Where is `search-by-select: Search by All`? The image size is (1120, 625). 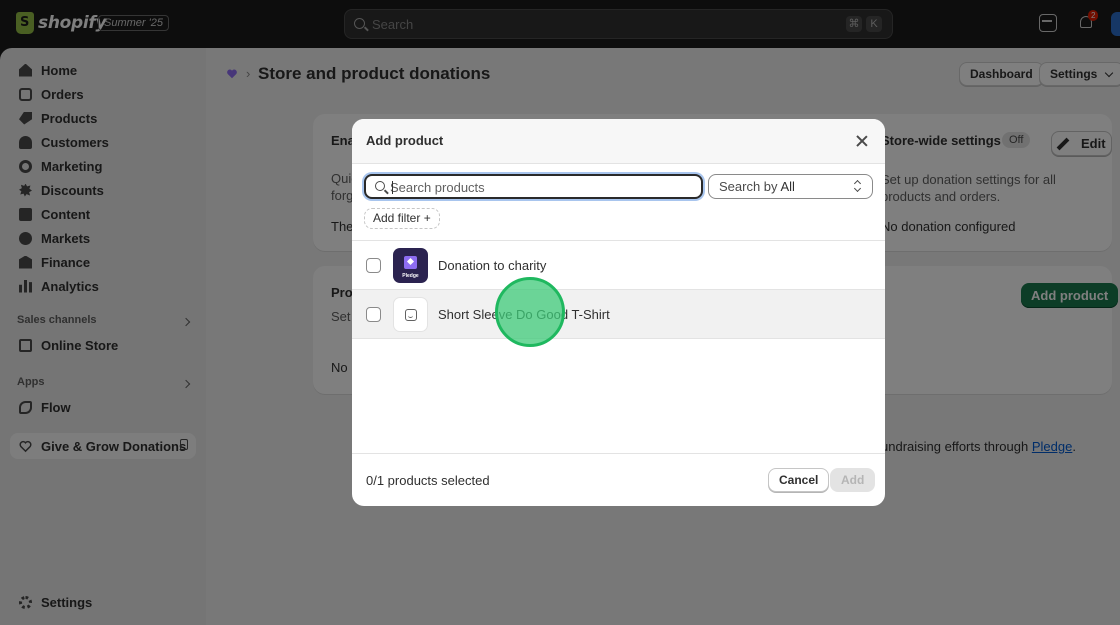 search-by-select: Search by All is located at coordinates (790, 186).